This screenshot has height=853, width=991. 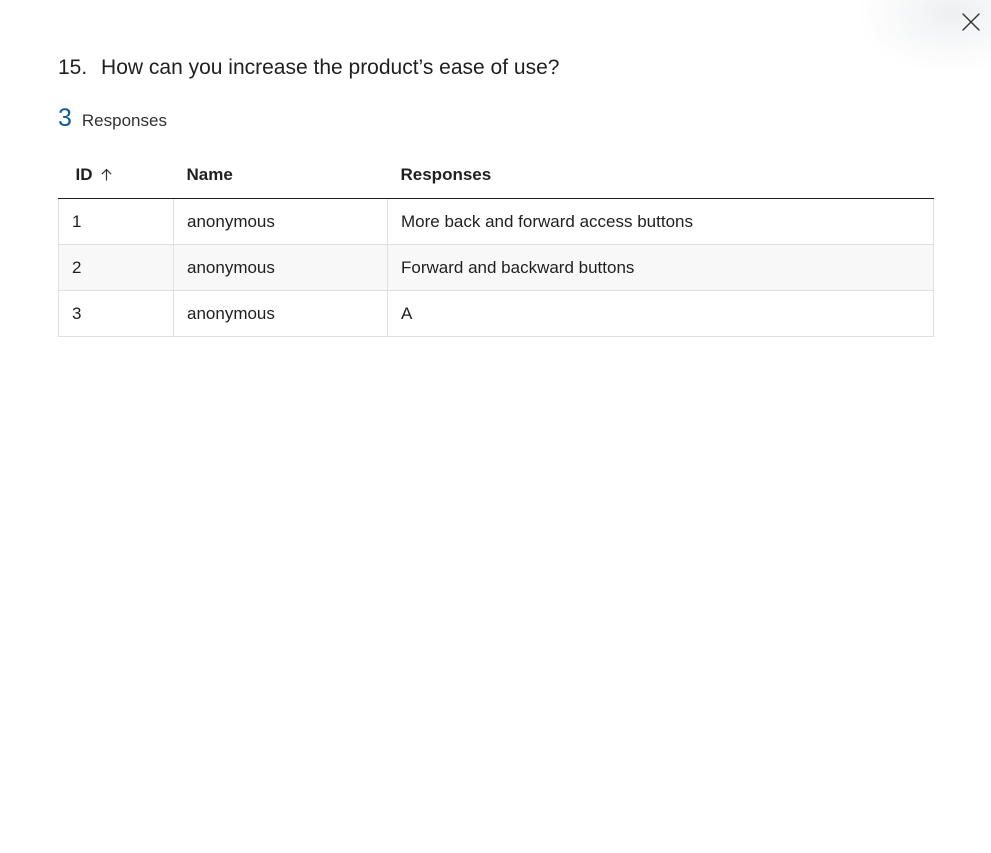 What do you see at coordinates (280, 175) in the screenshot?
I see `column-header-name: Name` at bounding box center [280, 175].